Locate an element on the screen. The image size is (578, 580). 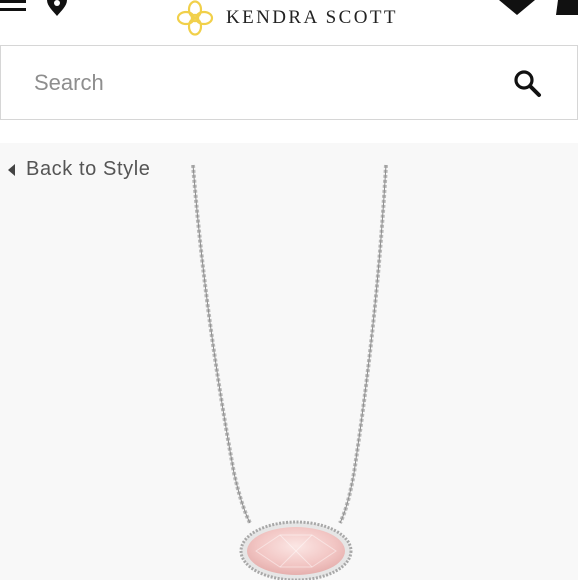
search-icon is located at coordinates (528, 84).